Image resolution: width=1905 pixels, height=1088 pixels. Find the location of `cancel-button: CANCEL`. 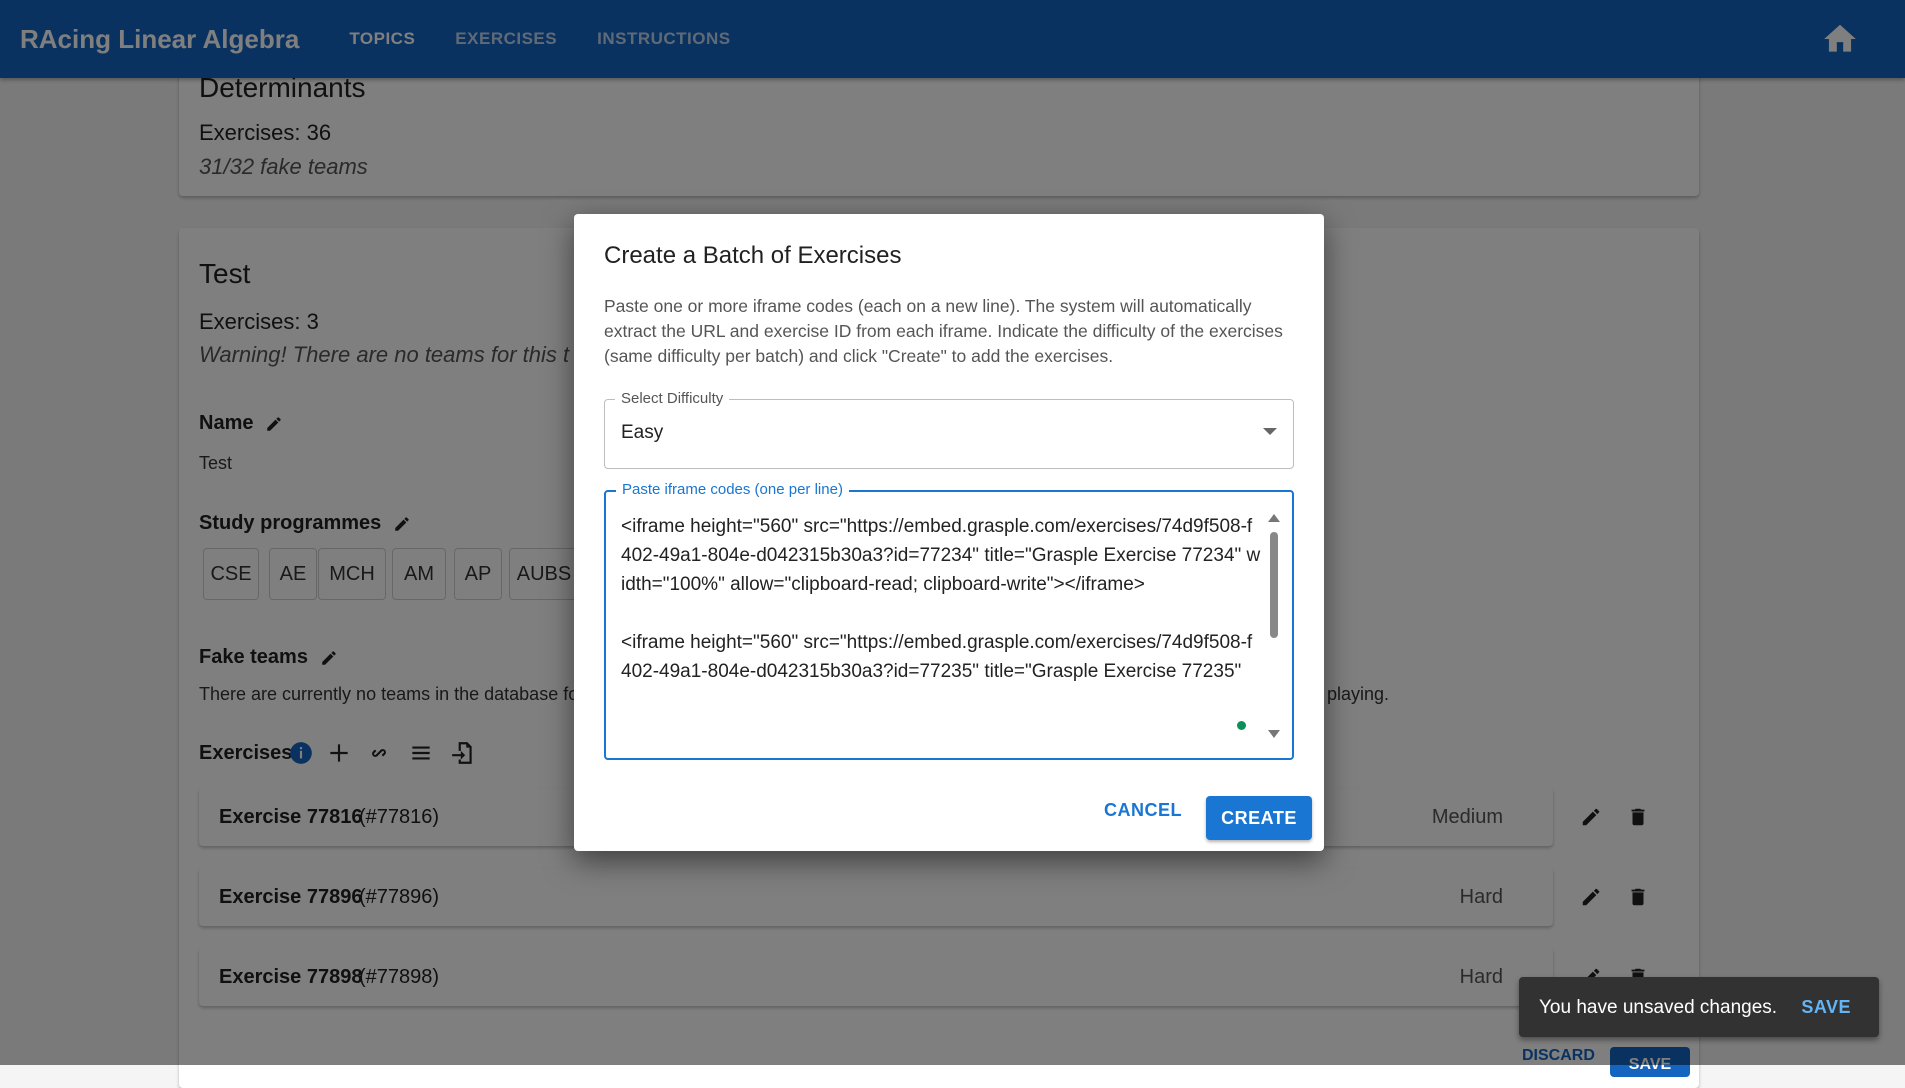

cancel-button: CANCEL is located at coordinates (1143, 810).